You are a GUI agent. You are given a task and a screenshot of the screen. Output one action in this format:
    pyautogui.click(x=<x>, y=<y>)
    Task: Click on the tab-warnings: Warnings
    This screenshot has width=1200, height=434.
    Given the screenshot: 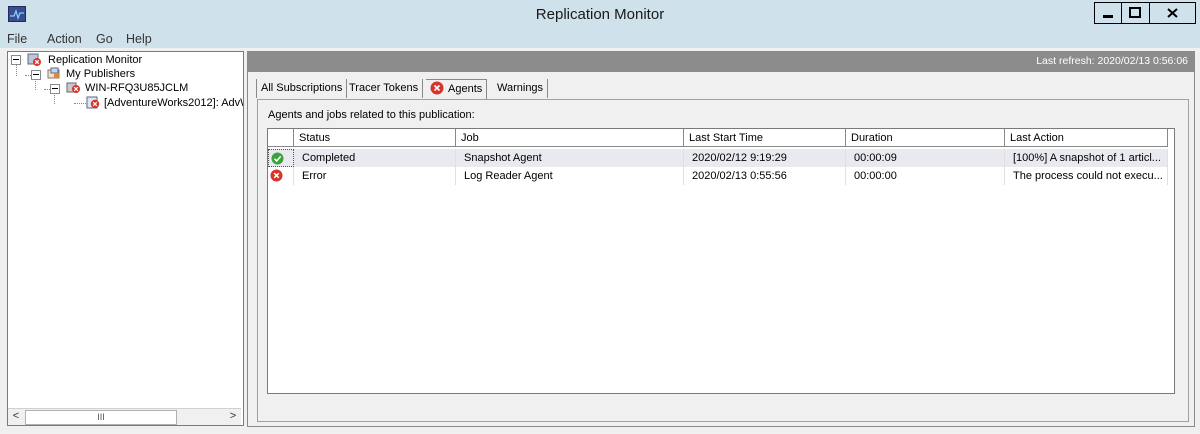 What is the action you would take?
    pyautogui.click(x=521, y=88)
    